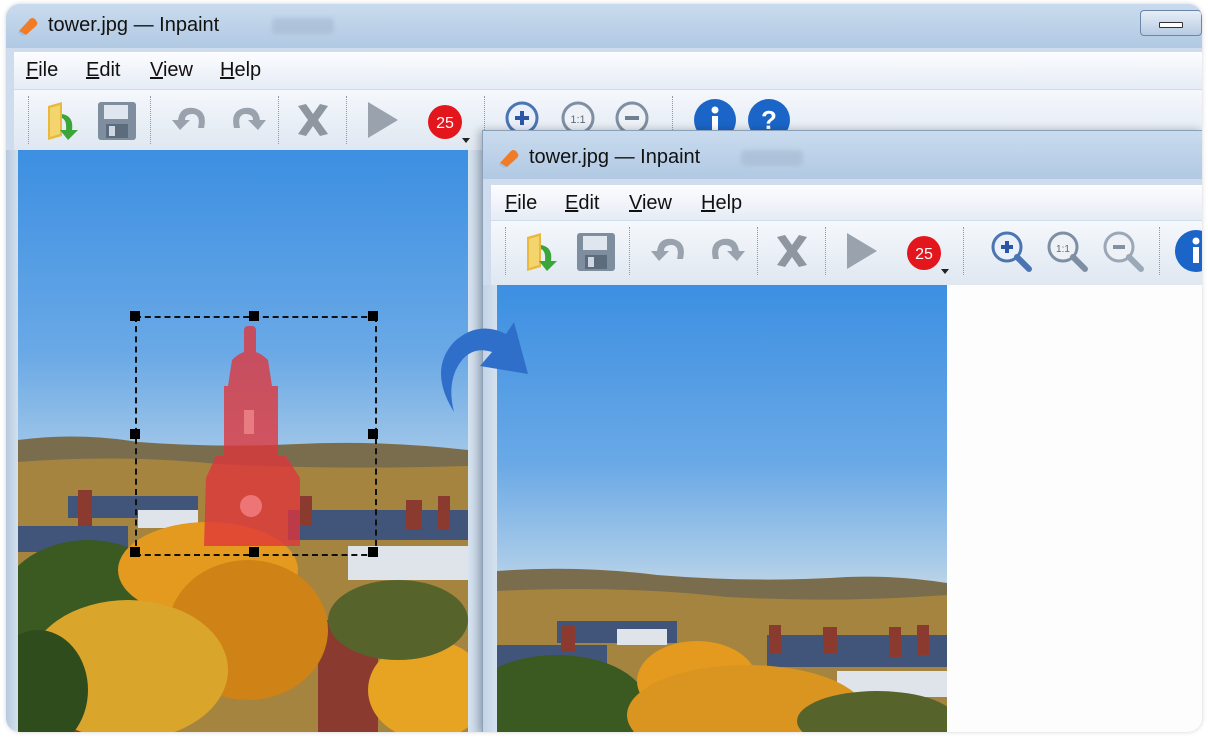  Describe the element at coordinates (604, 26) in the screenshot. I see `back-titlebar: tower.jpg — Inpaint` at that location.